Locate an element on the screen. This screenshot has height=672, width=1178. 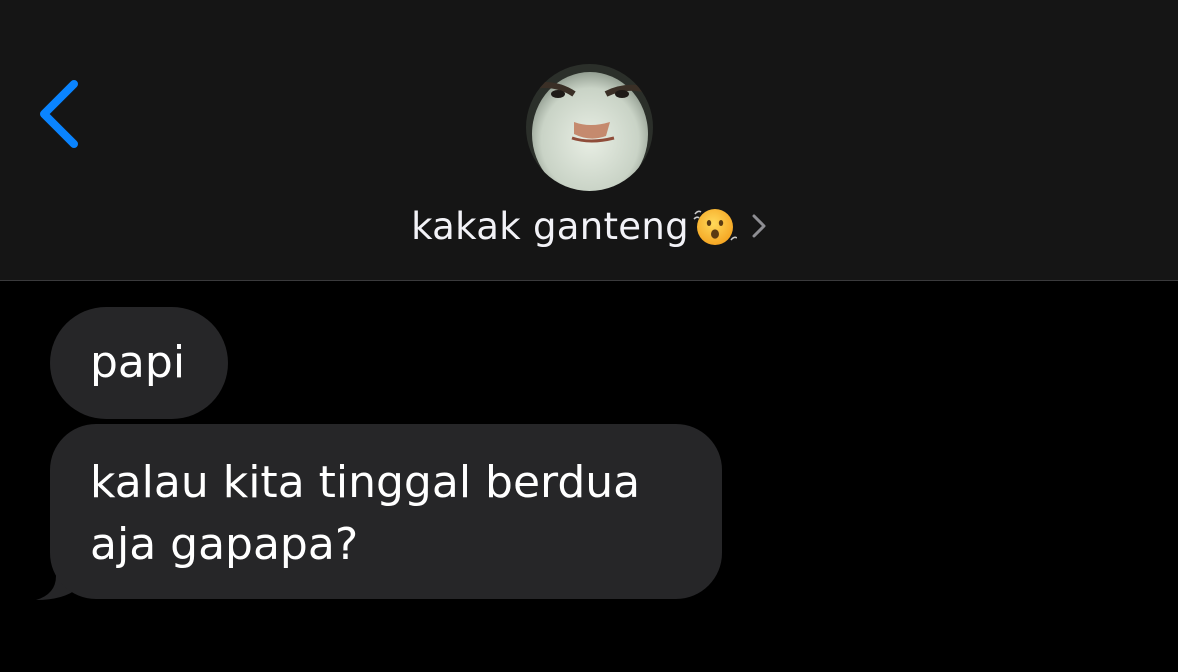
message-bubble-incoming: papi is located at coordinates (139, 363).